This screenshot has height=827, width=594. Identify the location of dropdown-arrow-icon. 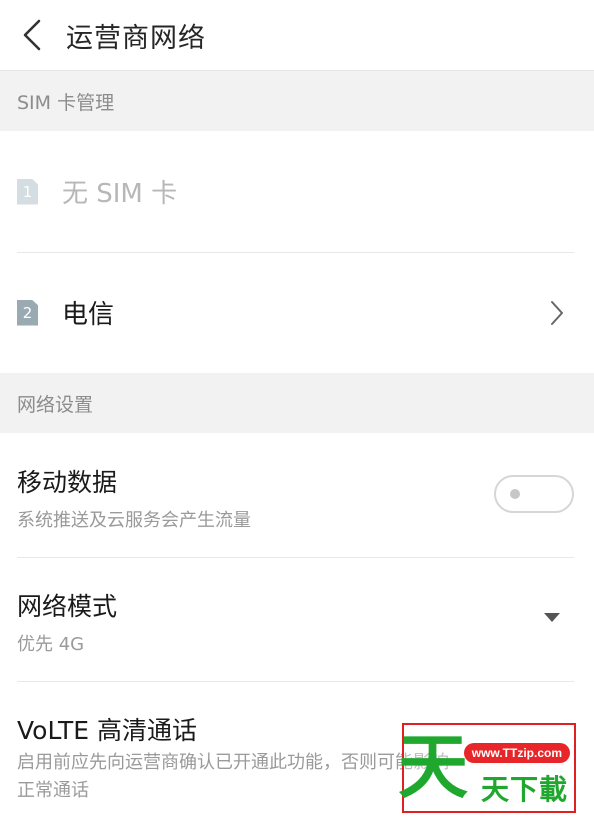
(552, 617).